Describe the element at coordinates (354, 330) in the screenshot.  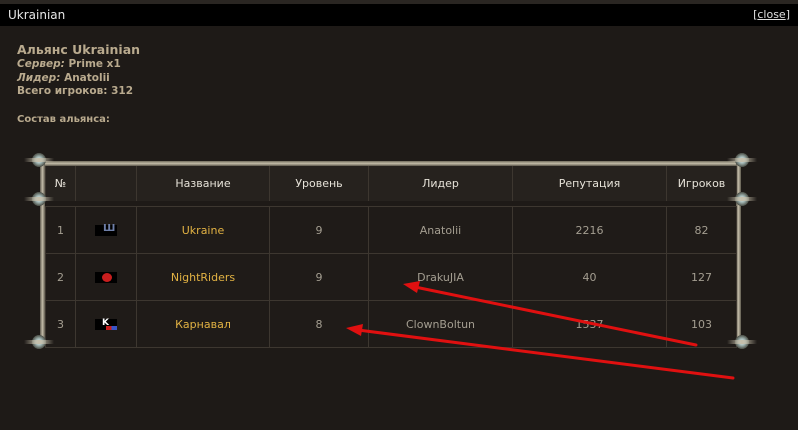
I see `annotation-arrowhead-level` at that location.